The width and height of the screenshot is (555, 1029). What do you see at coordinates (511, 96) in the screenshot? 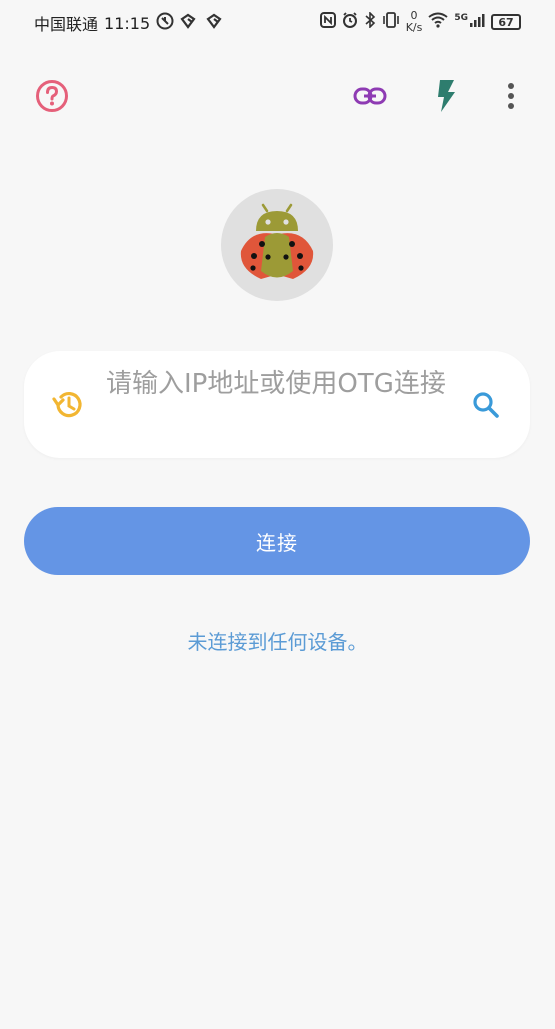
I see `more-vert-icon` at bounding box center [511, 96].